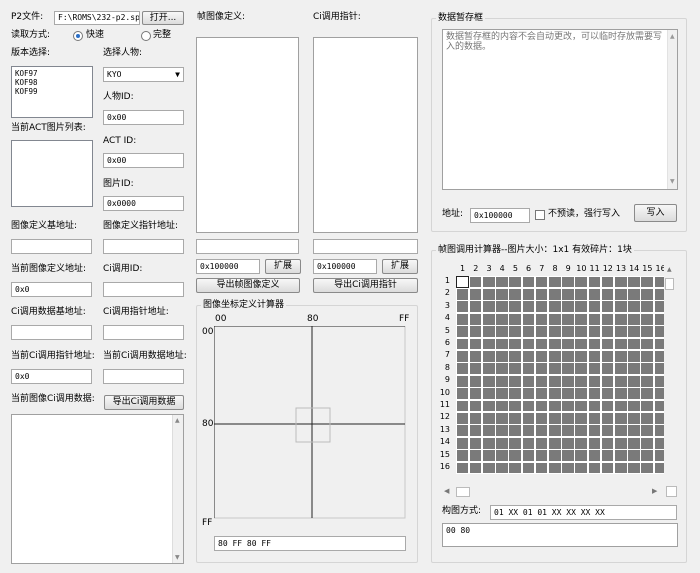  I want to click on output-textarea: 00 80, so click(560, 535).